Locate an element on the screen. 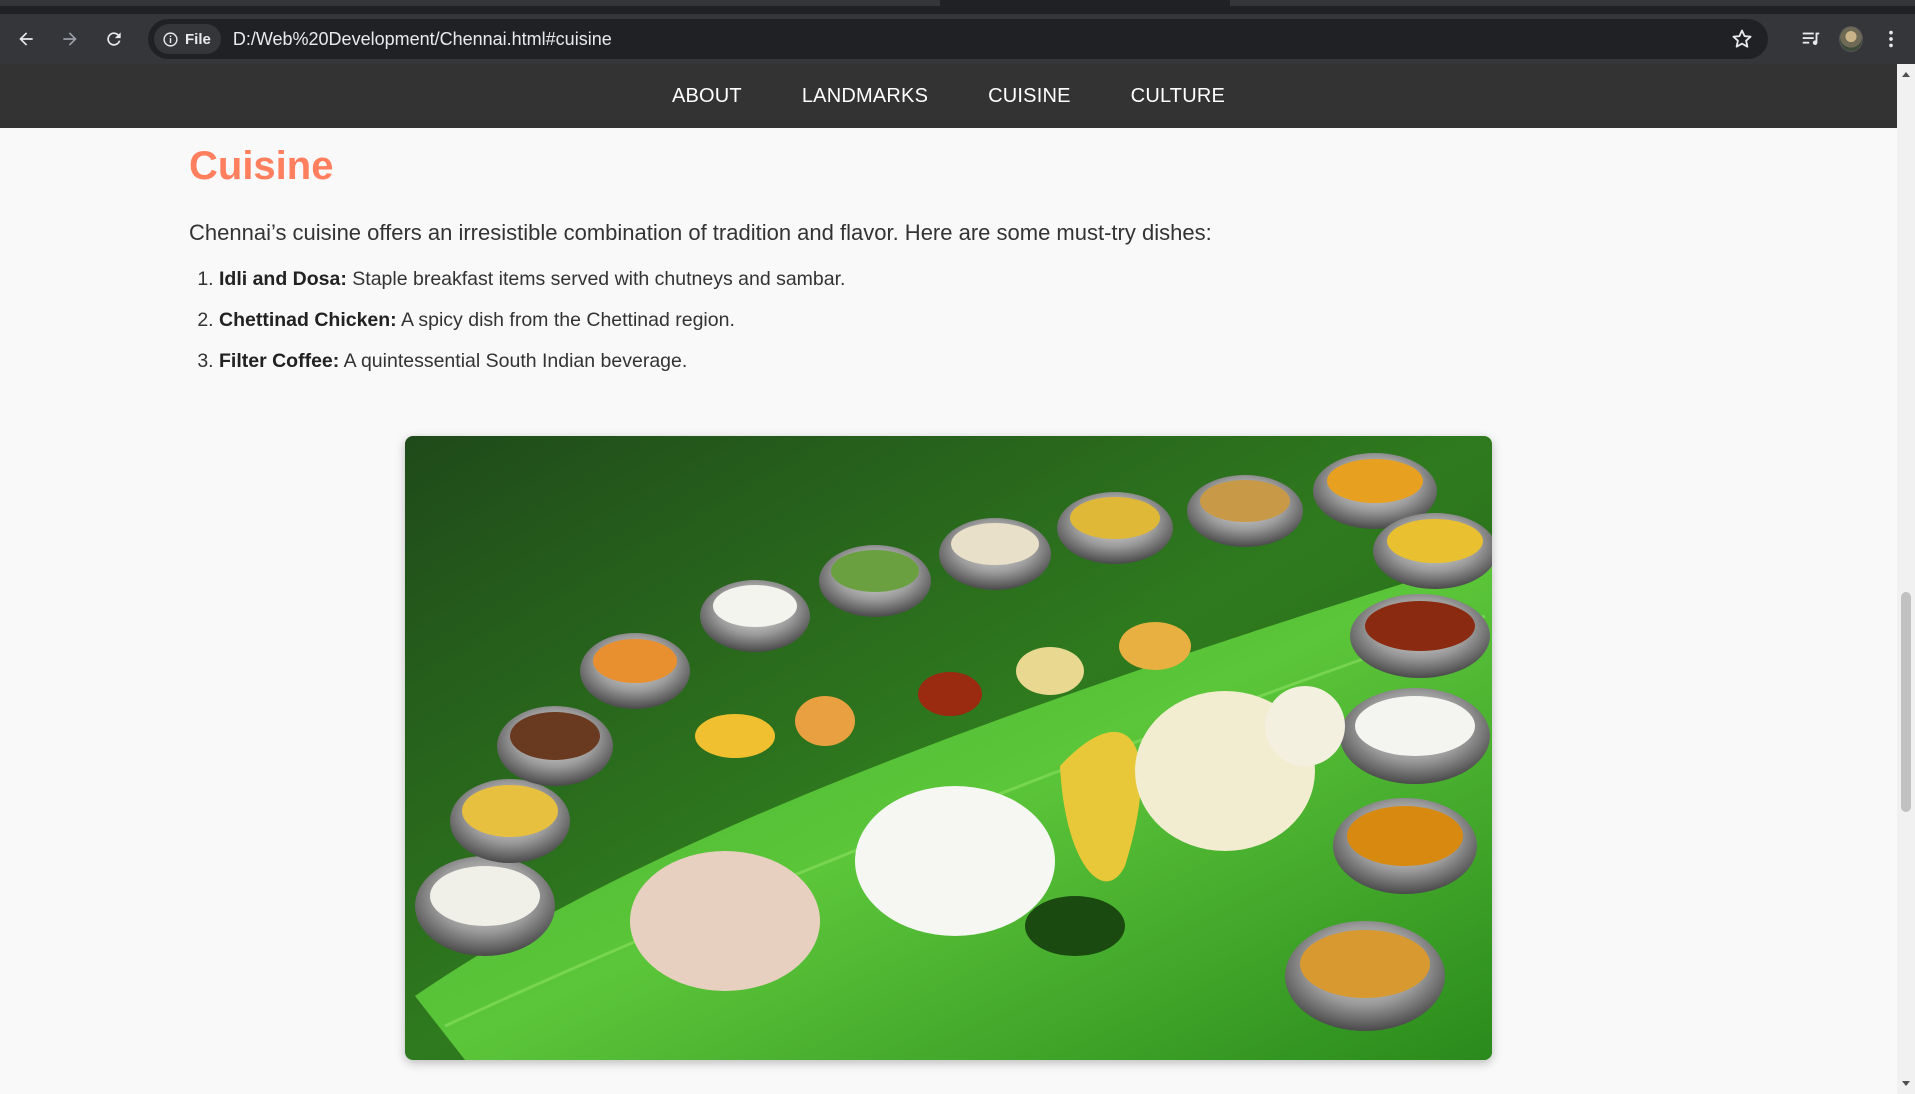 The height and width of the screenshot is (1094, 1915). browser-menu-button is located at coordinates (1891, 39).